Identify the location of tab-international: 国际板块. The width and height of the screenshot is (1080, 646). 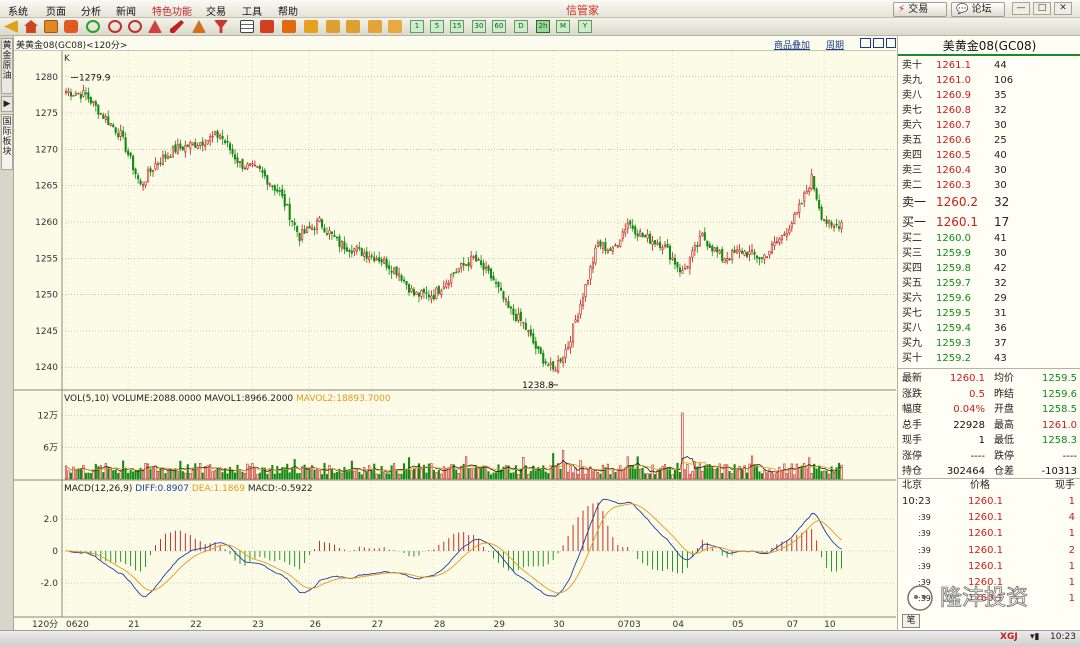
(7, 142).